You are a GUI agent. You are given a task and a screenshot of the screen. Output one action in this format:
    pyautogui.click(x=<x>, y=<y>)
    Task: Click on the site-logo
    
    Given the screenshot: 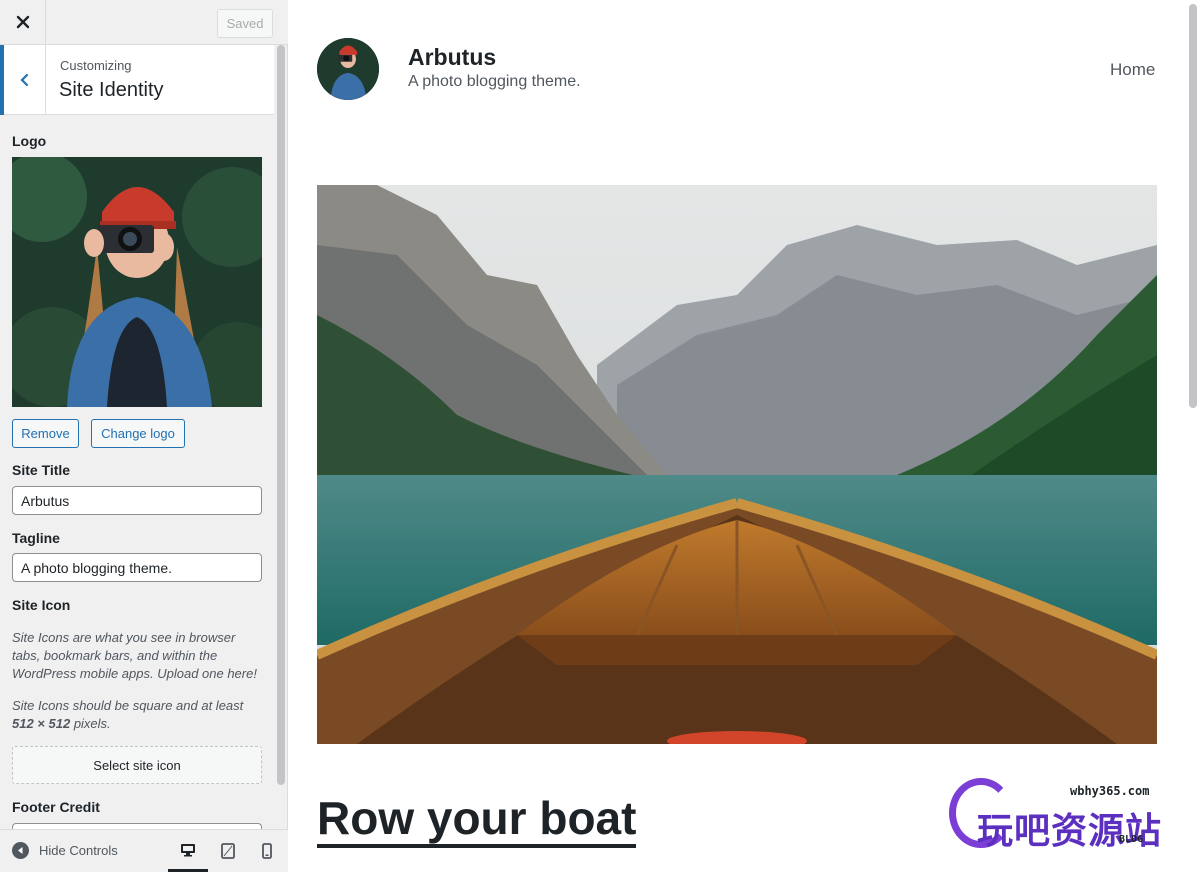 What is the action you would take?
    pyautogui.click(x=348, y=69)
    